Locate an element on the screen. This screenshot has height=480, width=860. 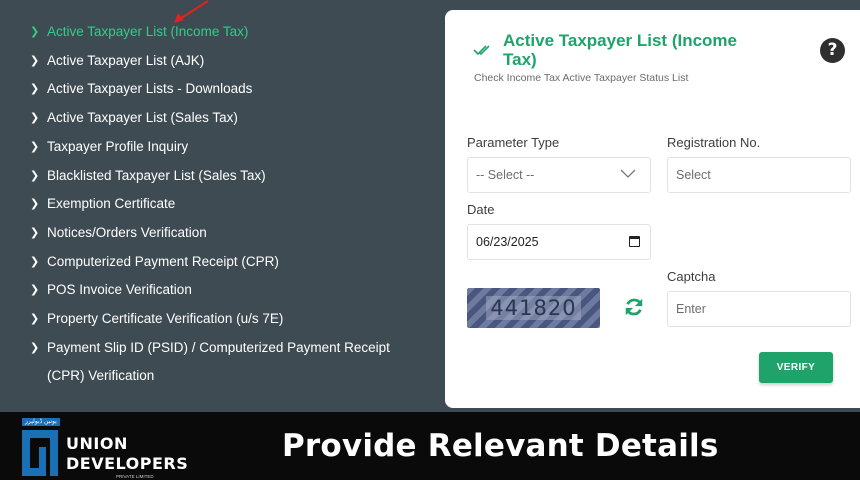
sidebar-item-exemption-certificate: ❯ Exemption Certificate is located at coordinates (220, 204).